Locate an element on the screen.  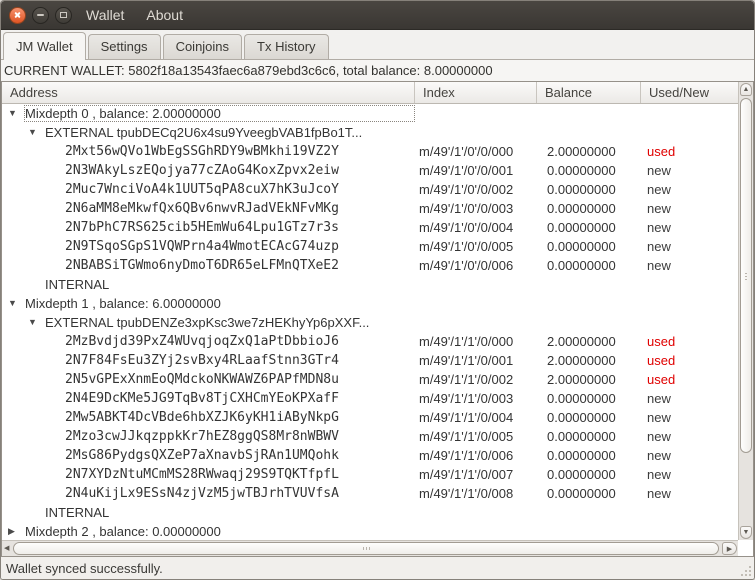
collapse-arrow-icon: ▶ is located at coordinates (15, 531).